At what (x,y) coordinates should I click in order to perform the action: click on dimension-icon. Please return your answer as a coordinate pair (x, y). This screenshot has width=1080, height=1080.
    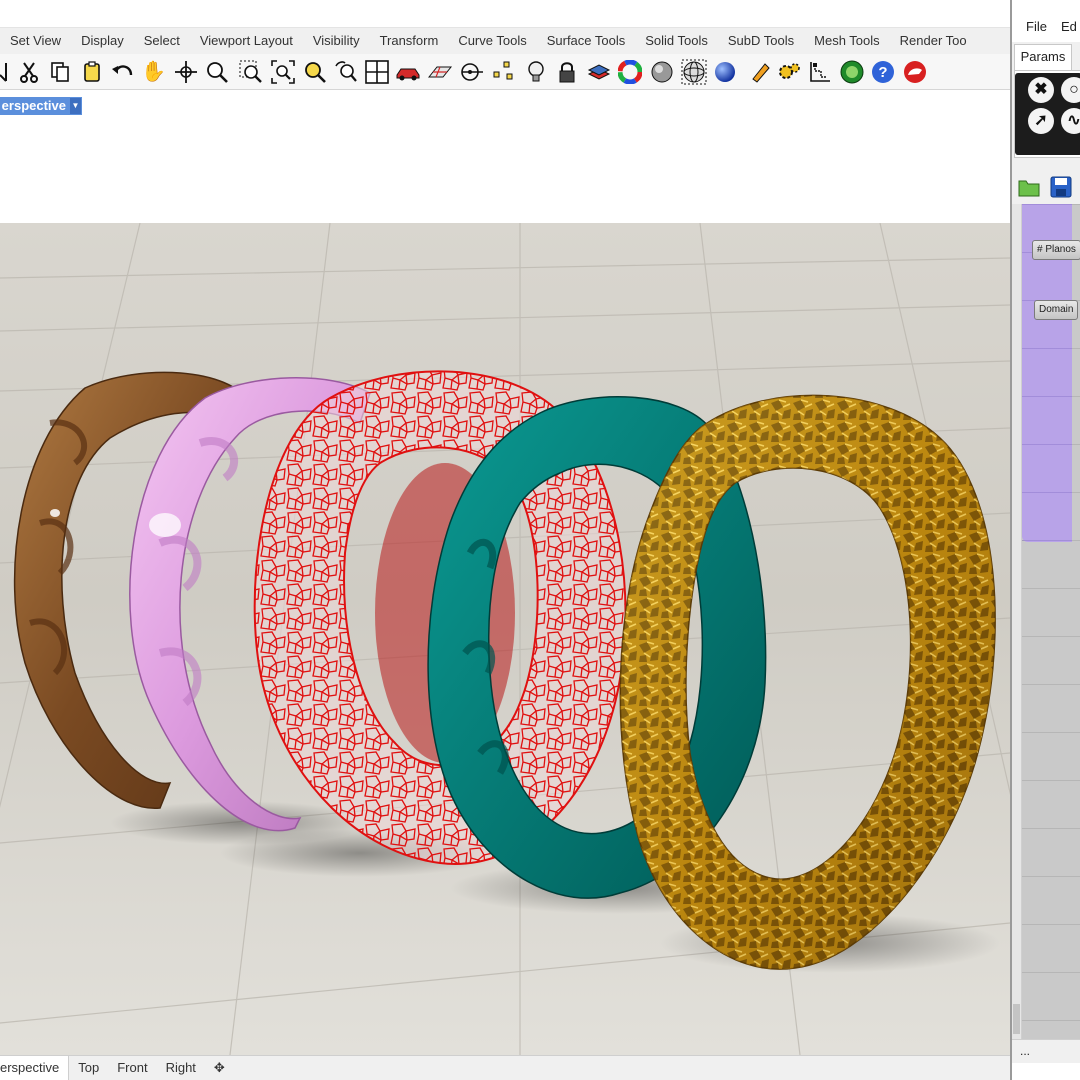
    Looking at the image, I should click on (819, 71).